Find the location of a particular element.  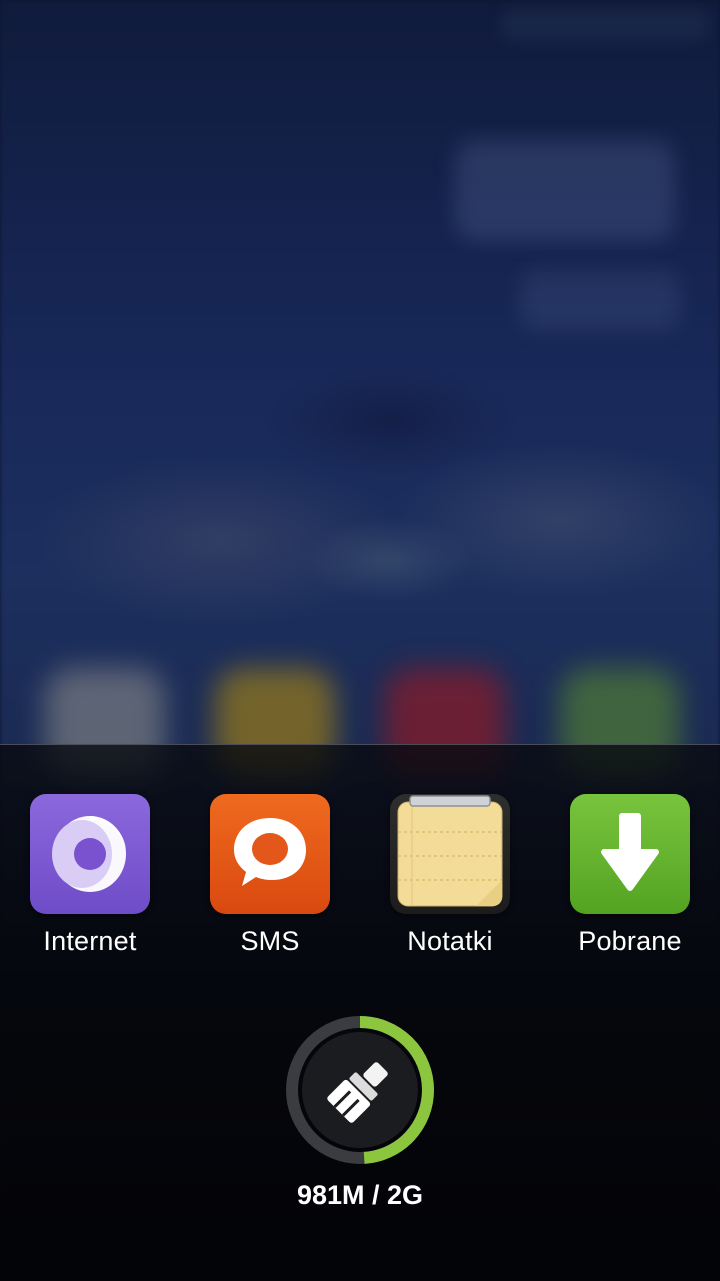

app-label: Pobrane is located at coordinates (630, 941).